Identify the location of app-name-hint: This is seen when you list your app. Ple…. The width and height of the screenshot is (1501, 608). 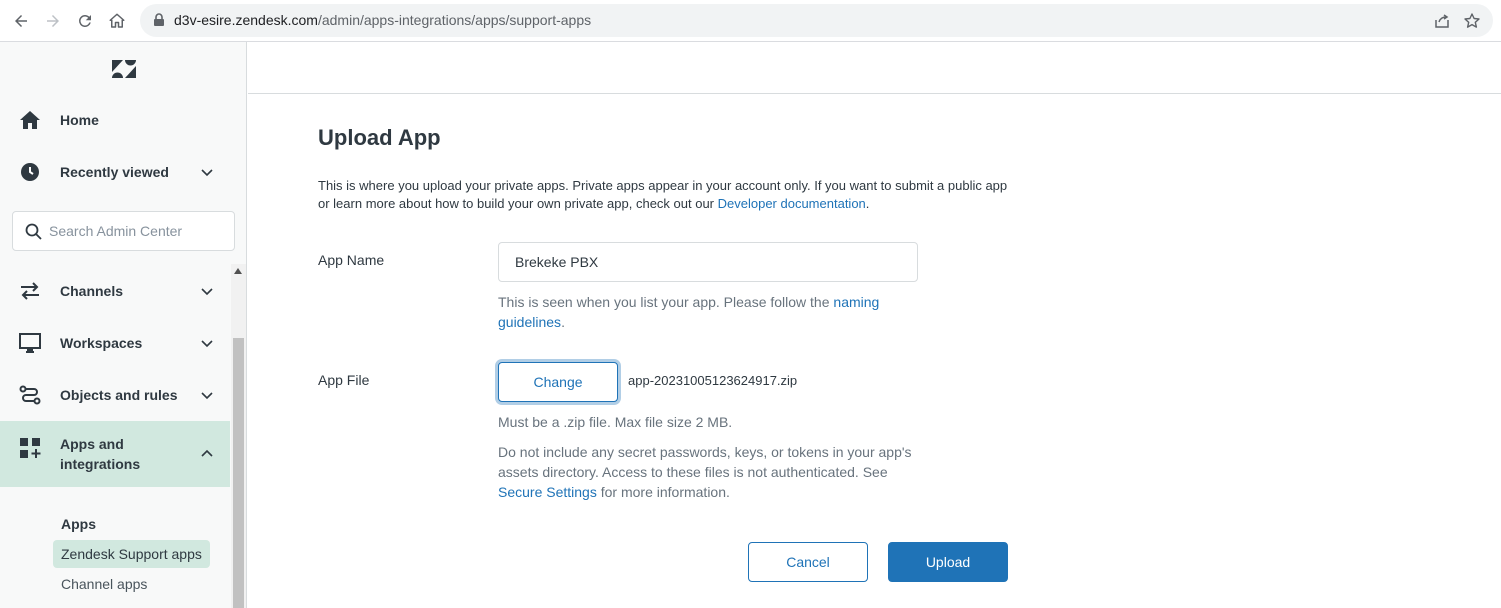
(708, 312).